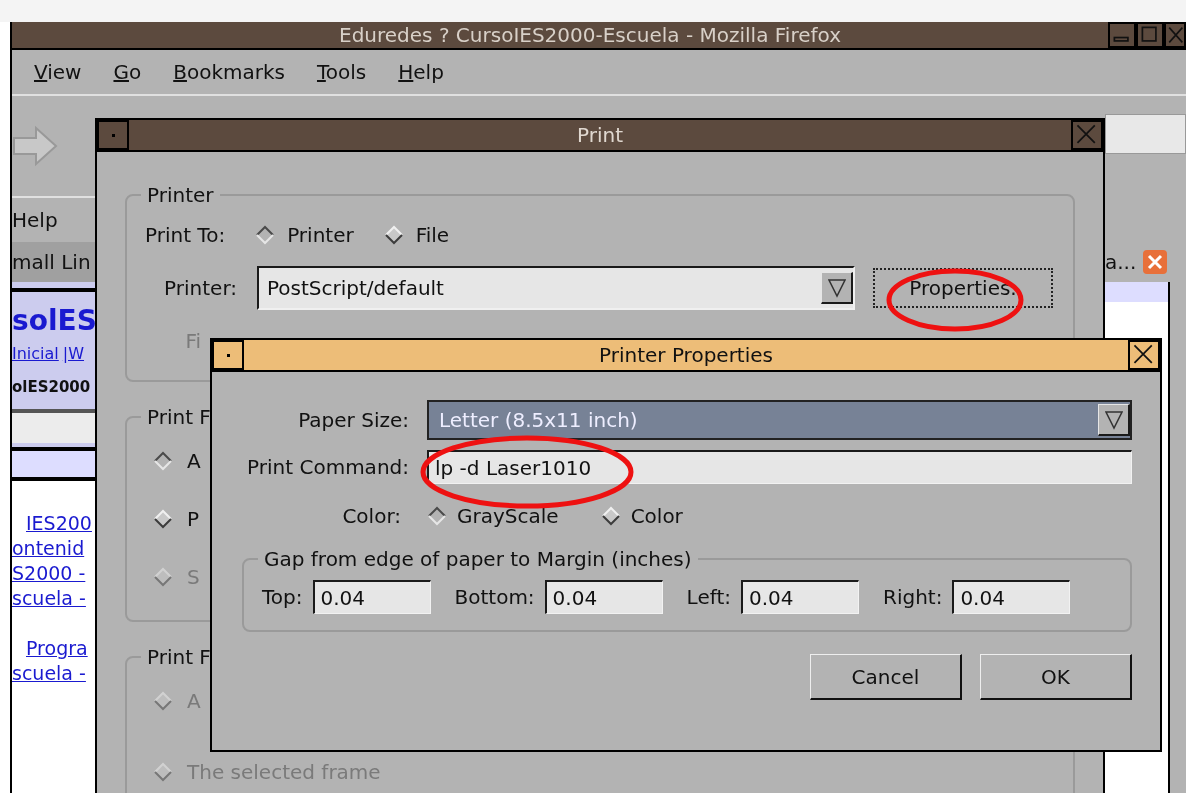  Describe the element at coordinates (1144, 355) in the screenshot. I see `close-icon` at that location.